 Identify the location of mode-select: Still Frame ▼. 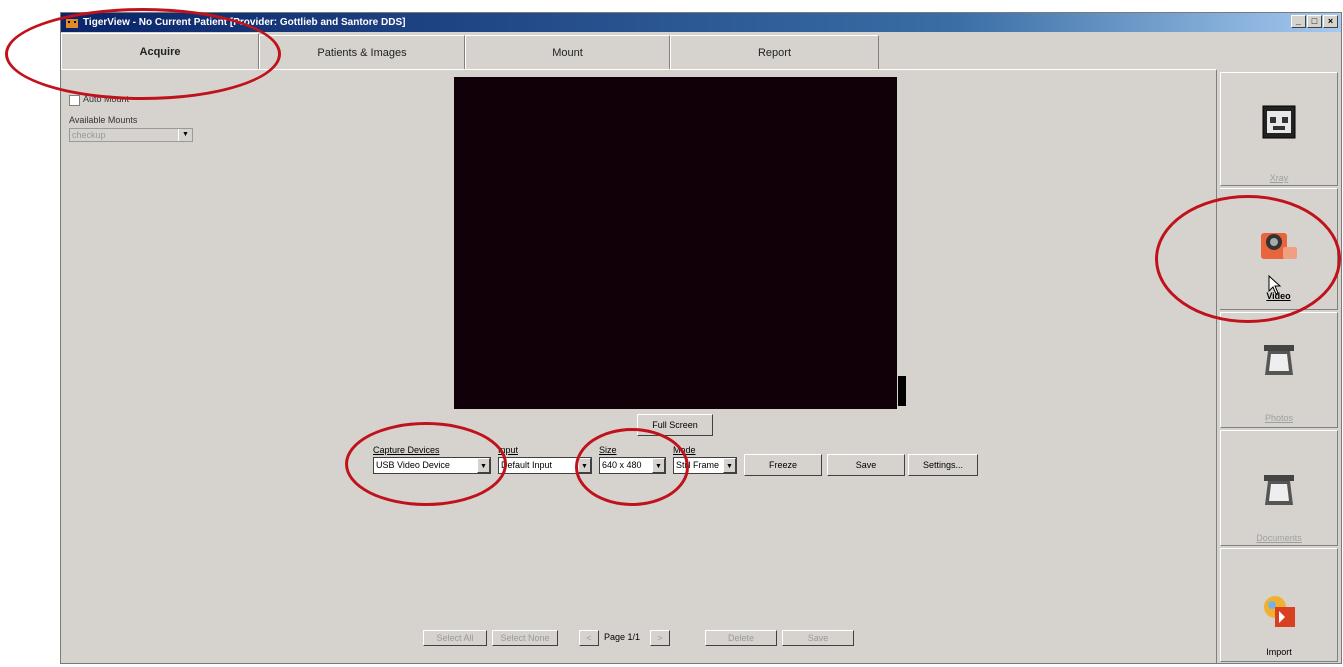
(705, 465).